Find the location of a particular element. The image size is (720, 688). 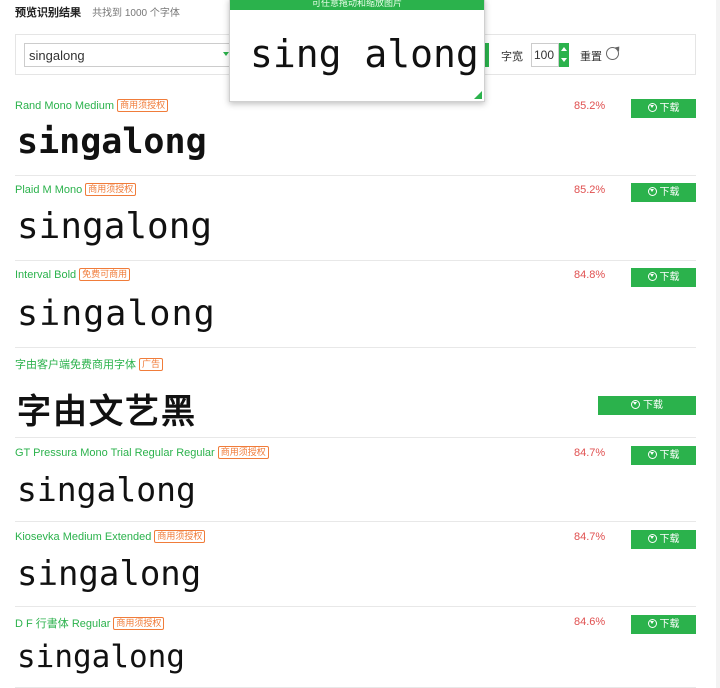

stepper-up-icon is located at coordinates (564, 49).